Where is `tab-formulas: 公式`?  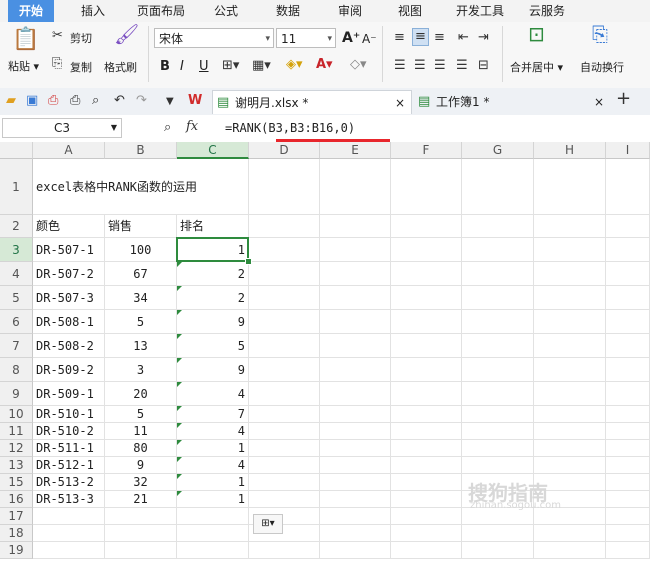
tab-formulas: 公式 is located at coordinates (226, 11).